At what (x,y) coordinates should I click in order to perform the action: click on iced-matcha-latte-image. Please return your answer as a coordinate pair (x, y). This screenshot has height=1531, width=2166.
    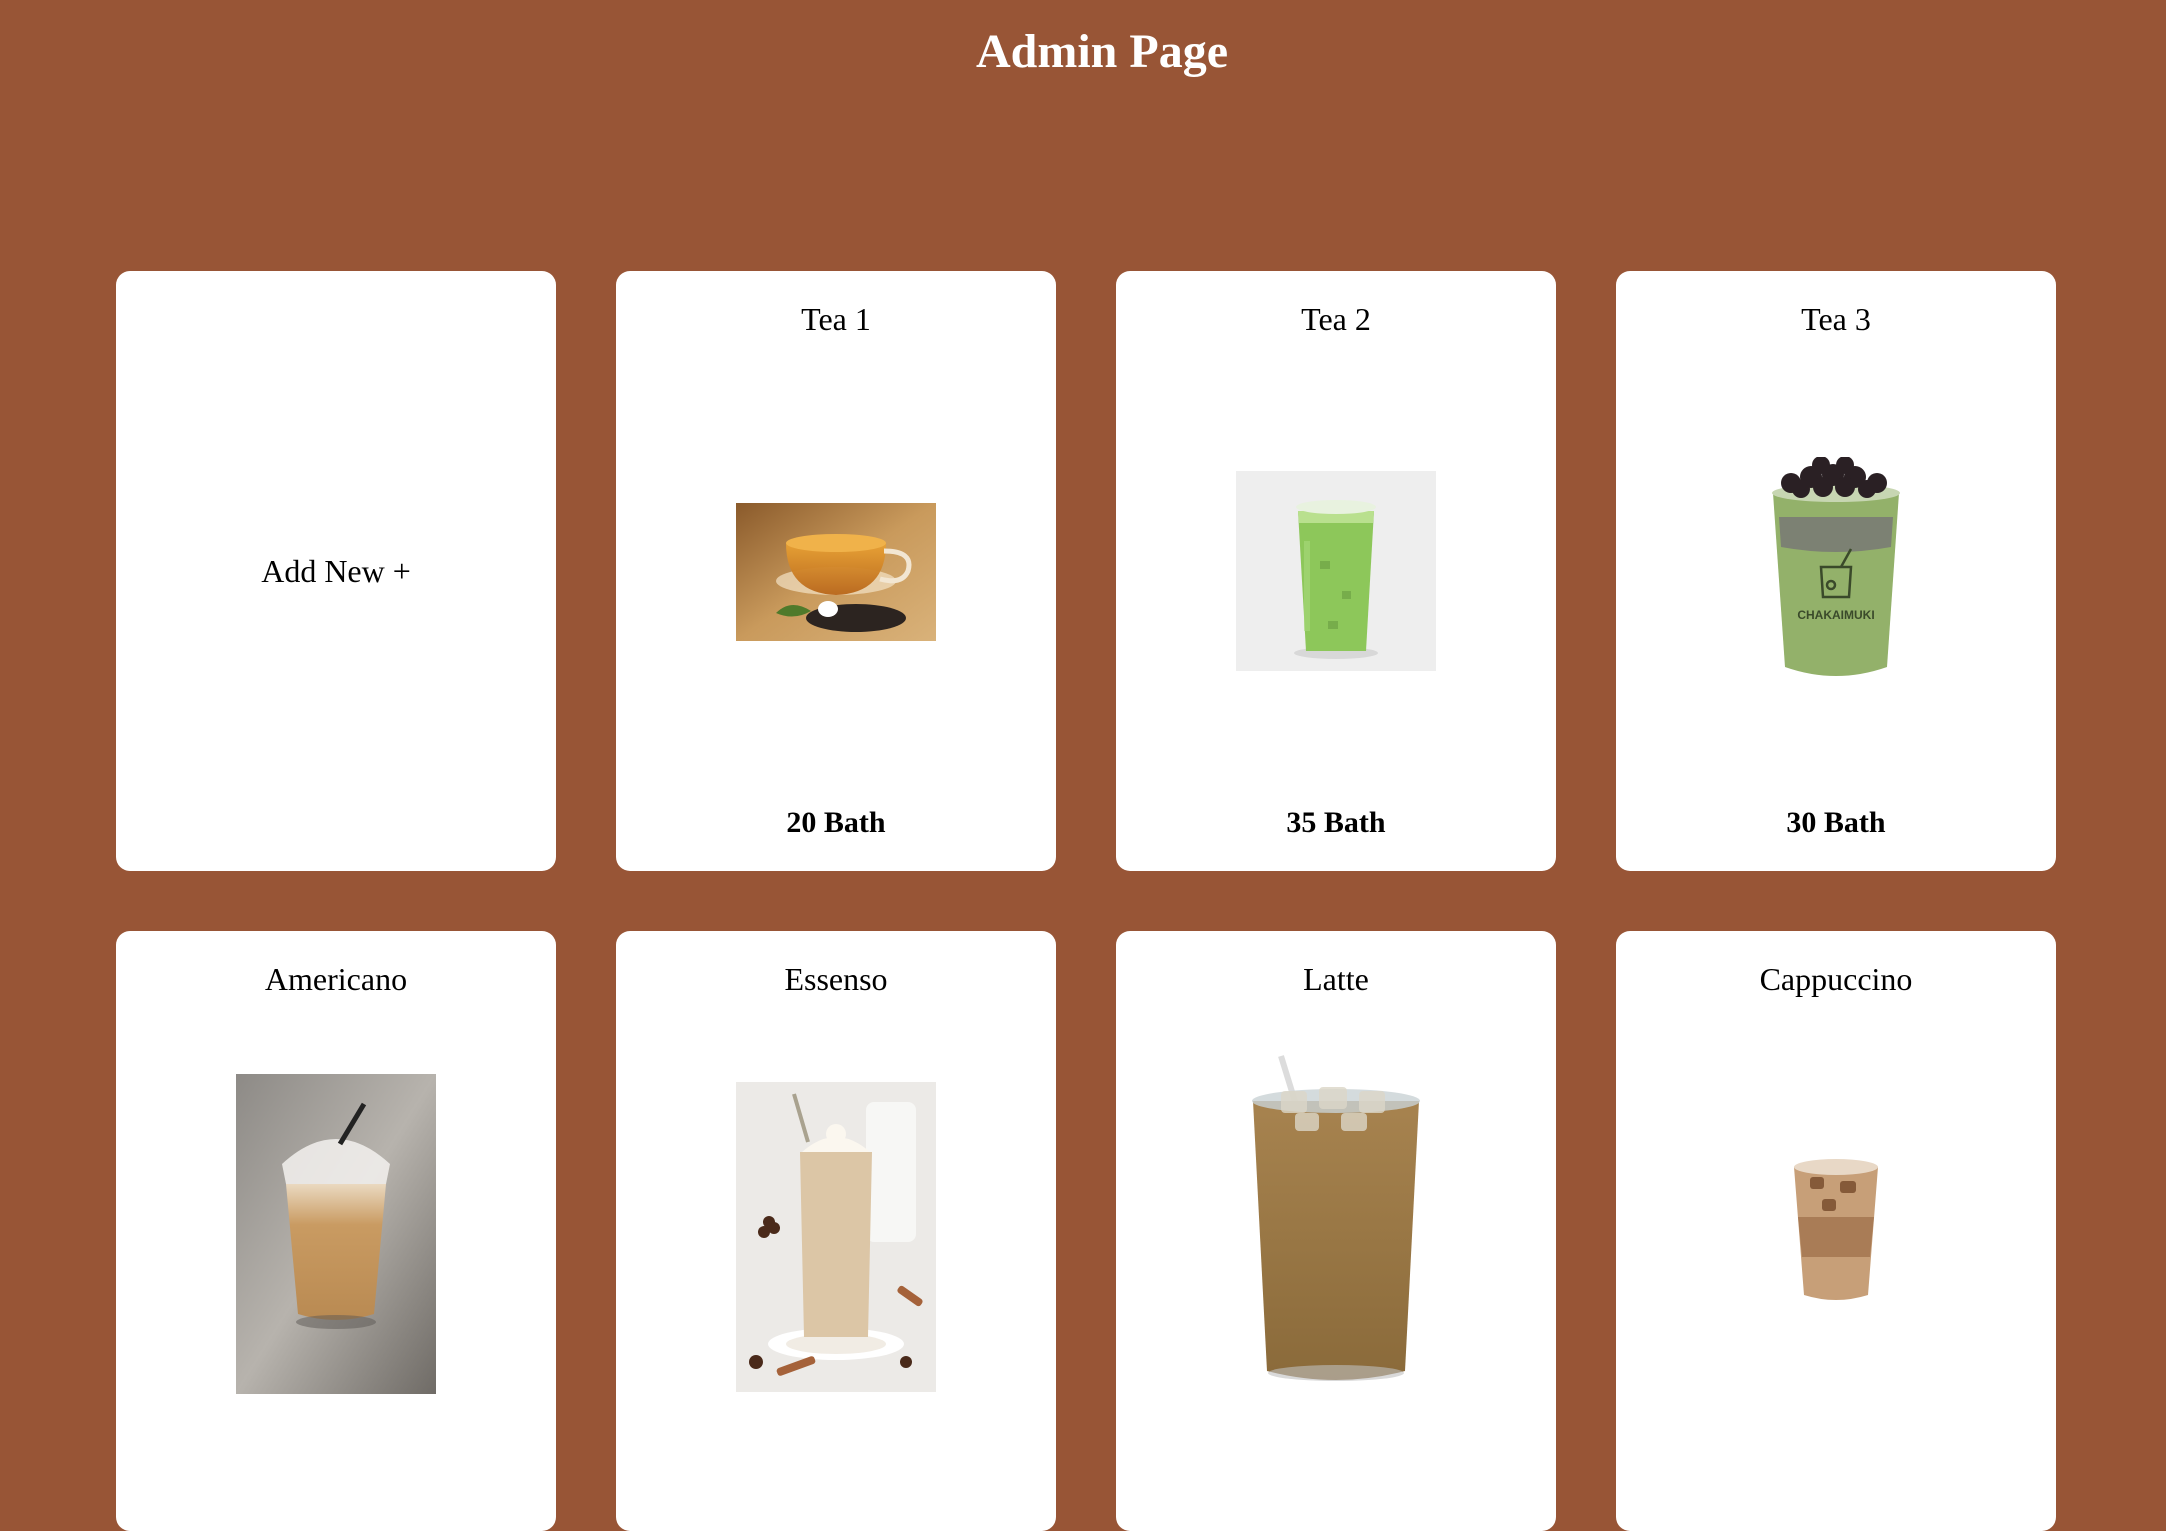
    Looking at the image, I should click on (1336, 571).